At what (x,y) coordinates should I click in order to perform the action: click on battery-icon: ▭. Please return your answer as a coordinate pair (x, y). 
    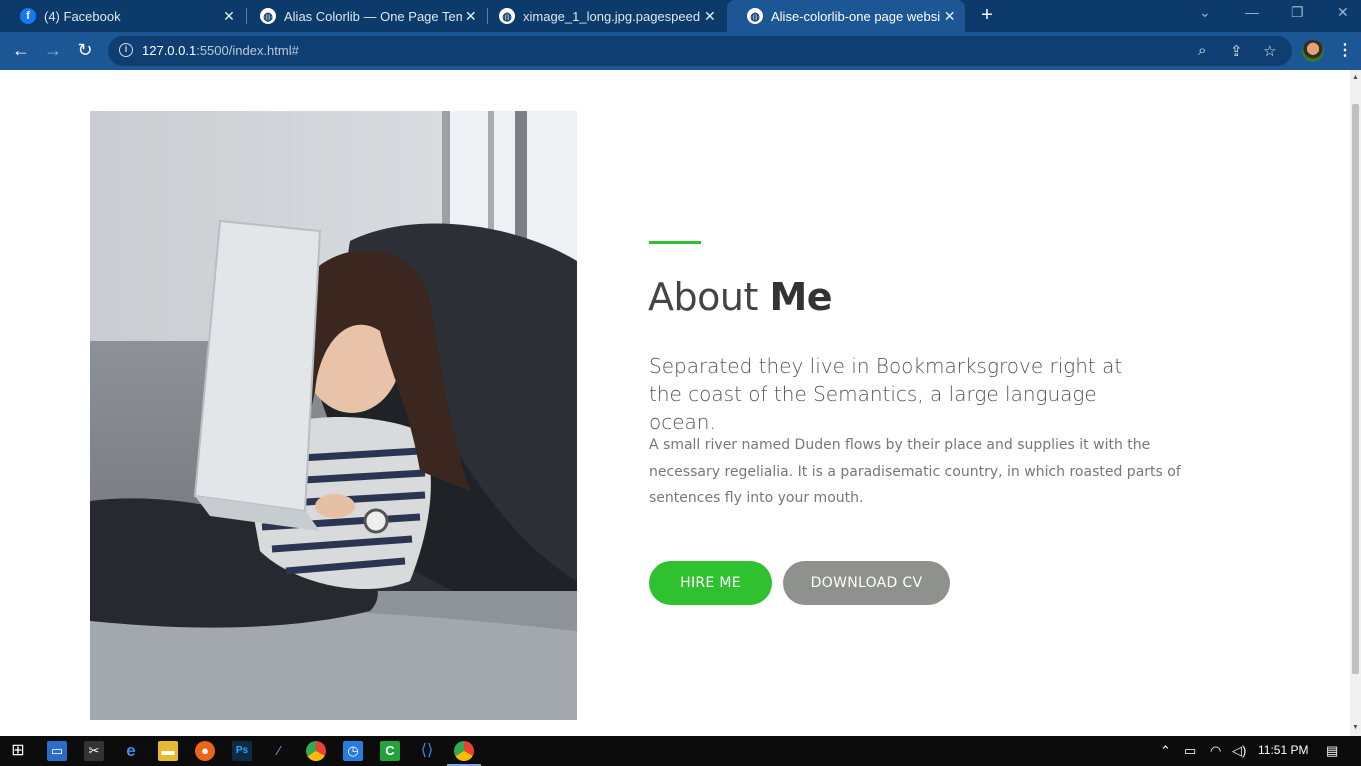
    Looking at the image, I should click on (1190, 751).